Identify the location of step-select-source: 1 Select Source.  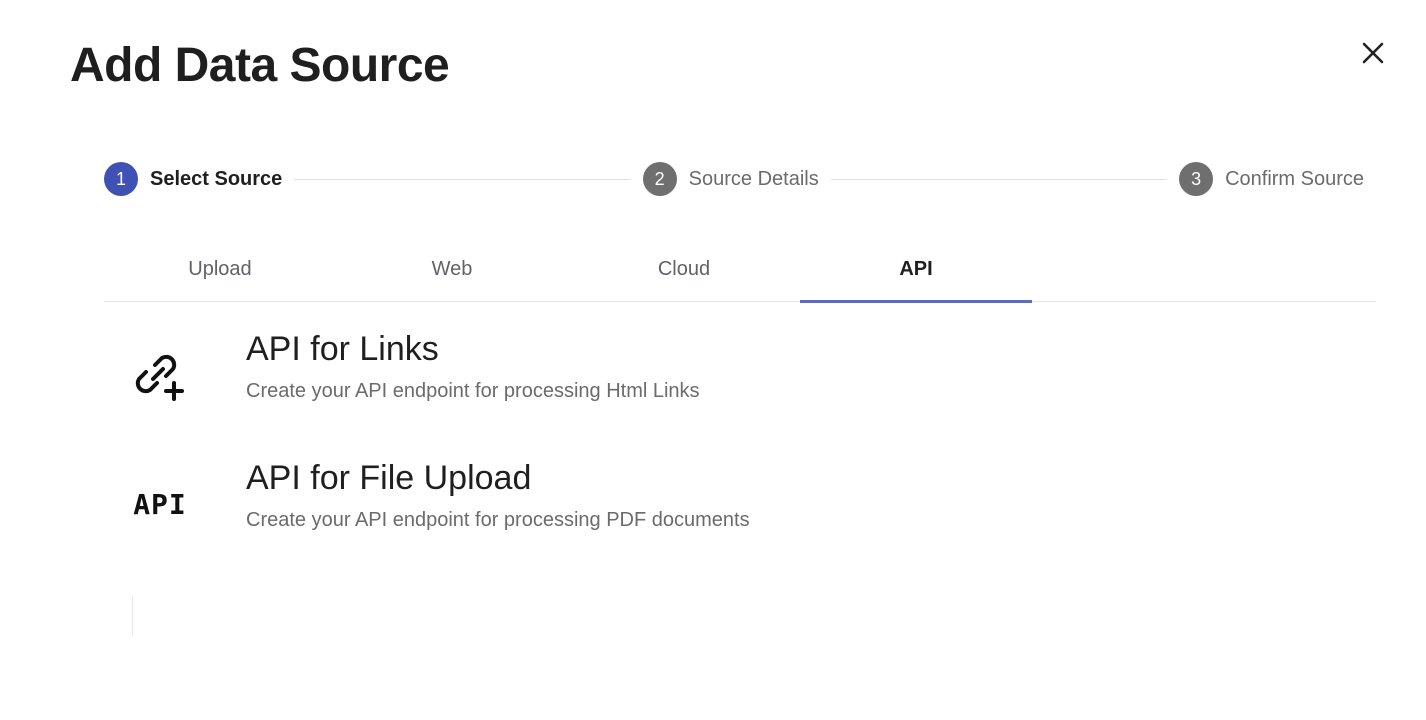
(193, 179).